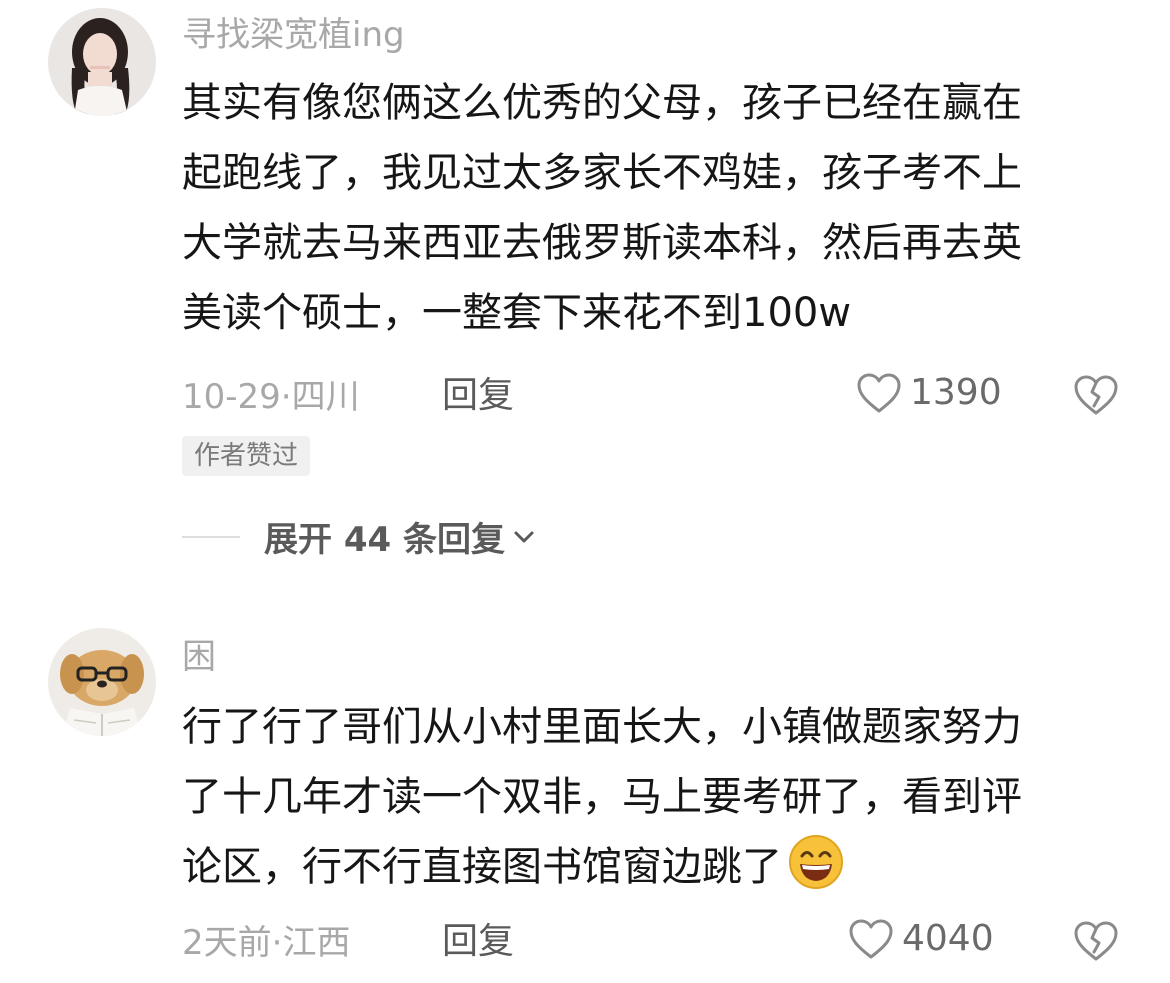 The height and width of the screenshot is (983, 1170). I want to click on comment-meta: 2天前·江西, so click(266, 943).